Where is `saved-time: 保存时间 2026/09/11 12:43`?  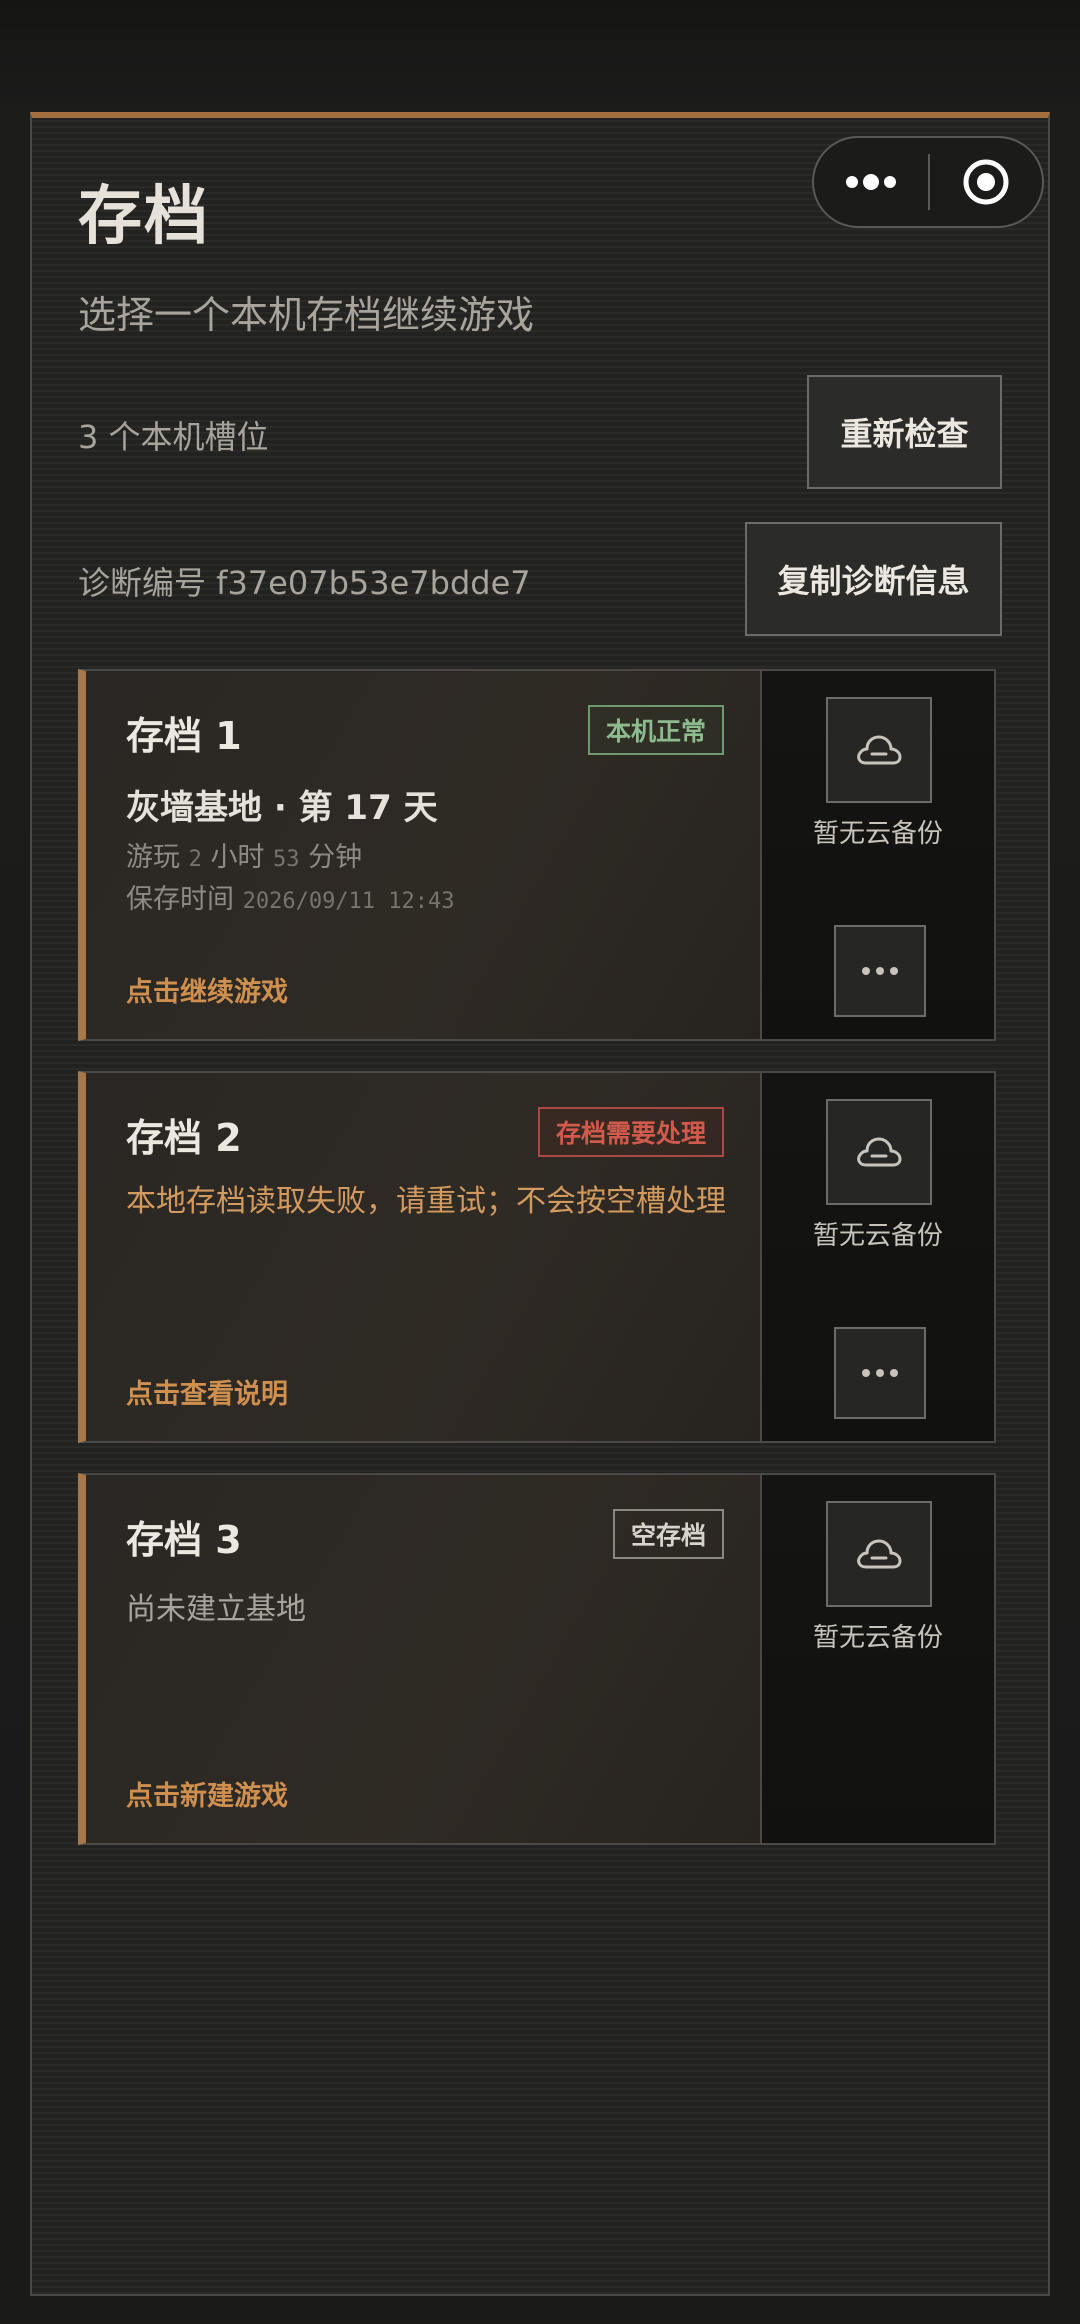 saved-time: 保存时间 2026/09/11 12:43 is located at coordinates (290, 896).